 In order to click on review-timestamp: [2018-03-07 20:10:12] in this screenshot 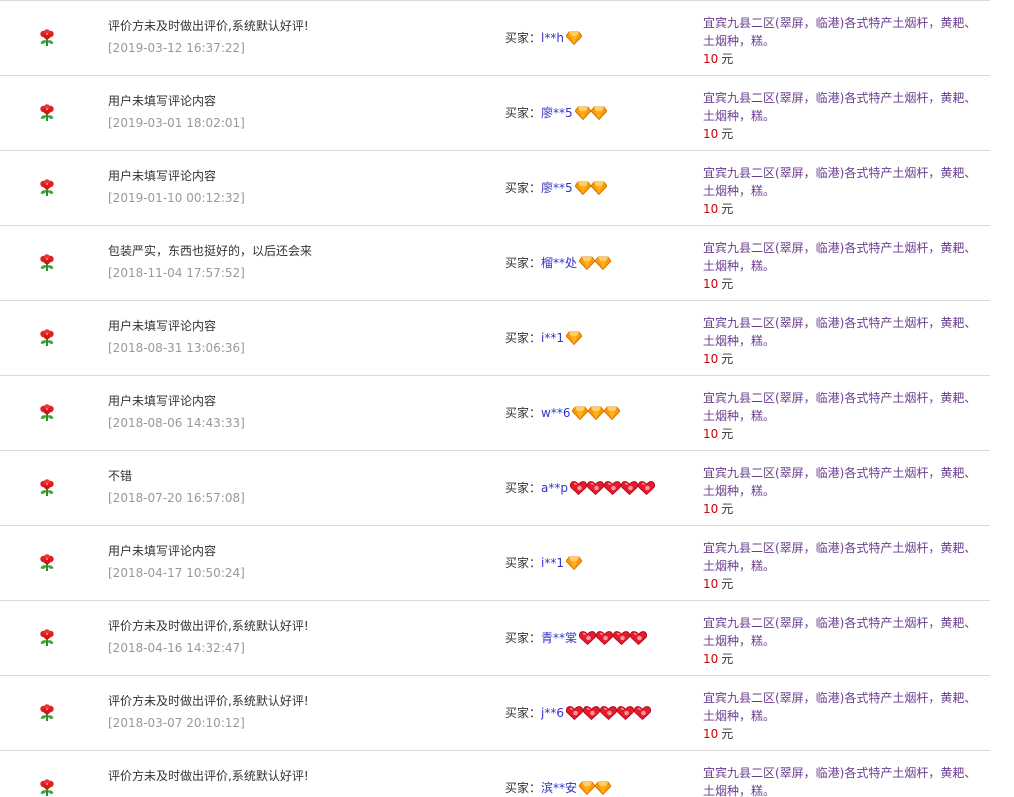, I will do `click(176, 723)`.